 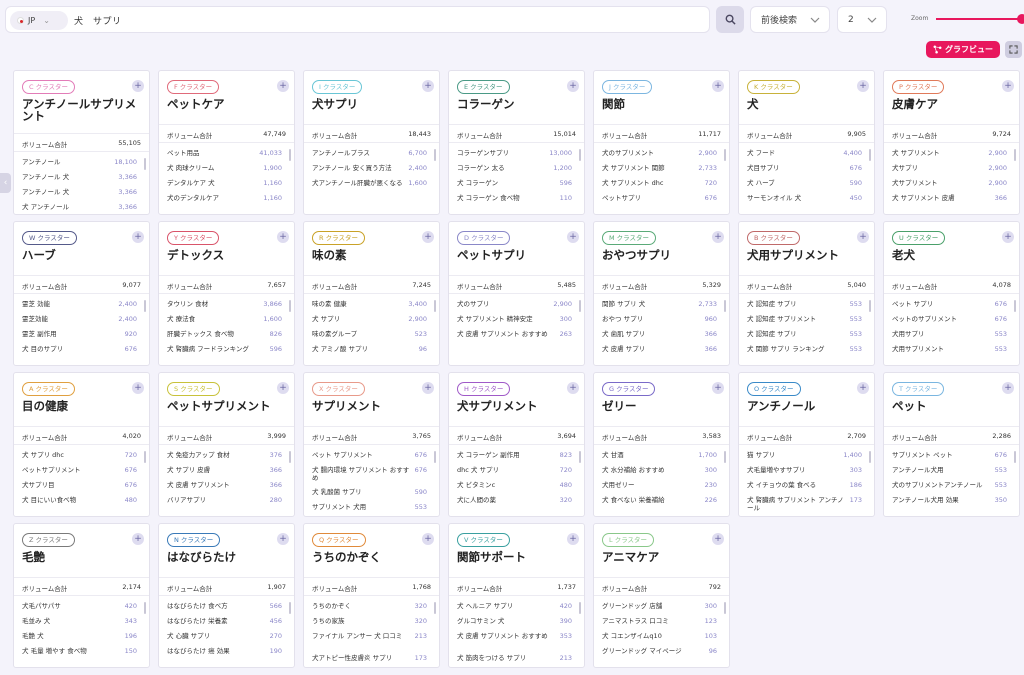 I want to click on zoom-slider, so click(x=980, y=19).